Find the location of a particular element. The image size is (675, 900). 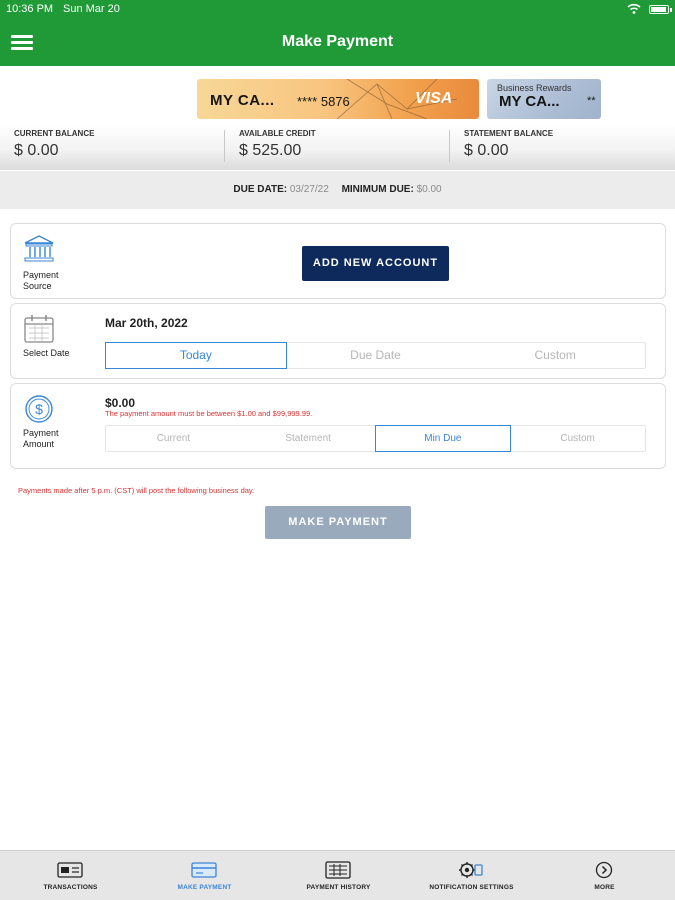

add-new-account-button: ADD NEW ACCOUNT is located at coordinates (375, 263).